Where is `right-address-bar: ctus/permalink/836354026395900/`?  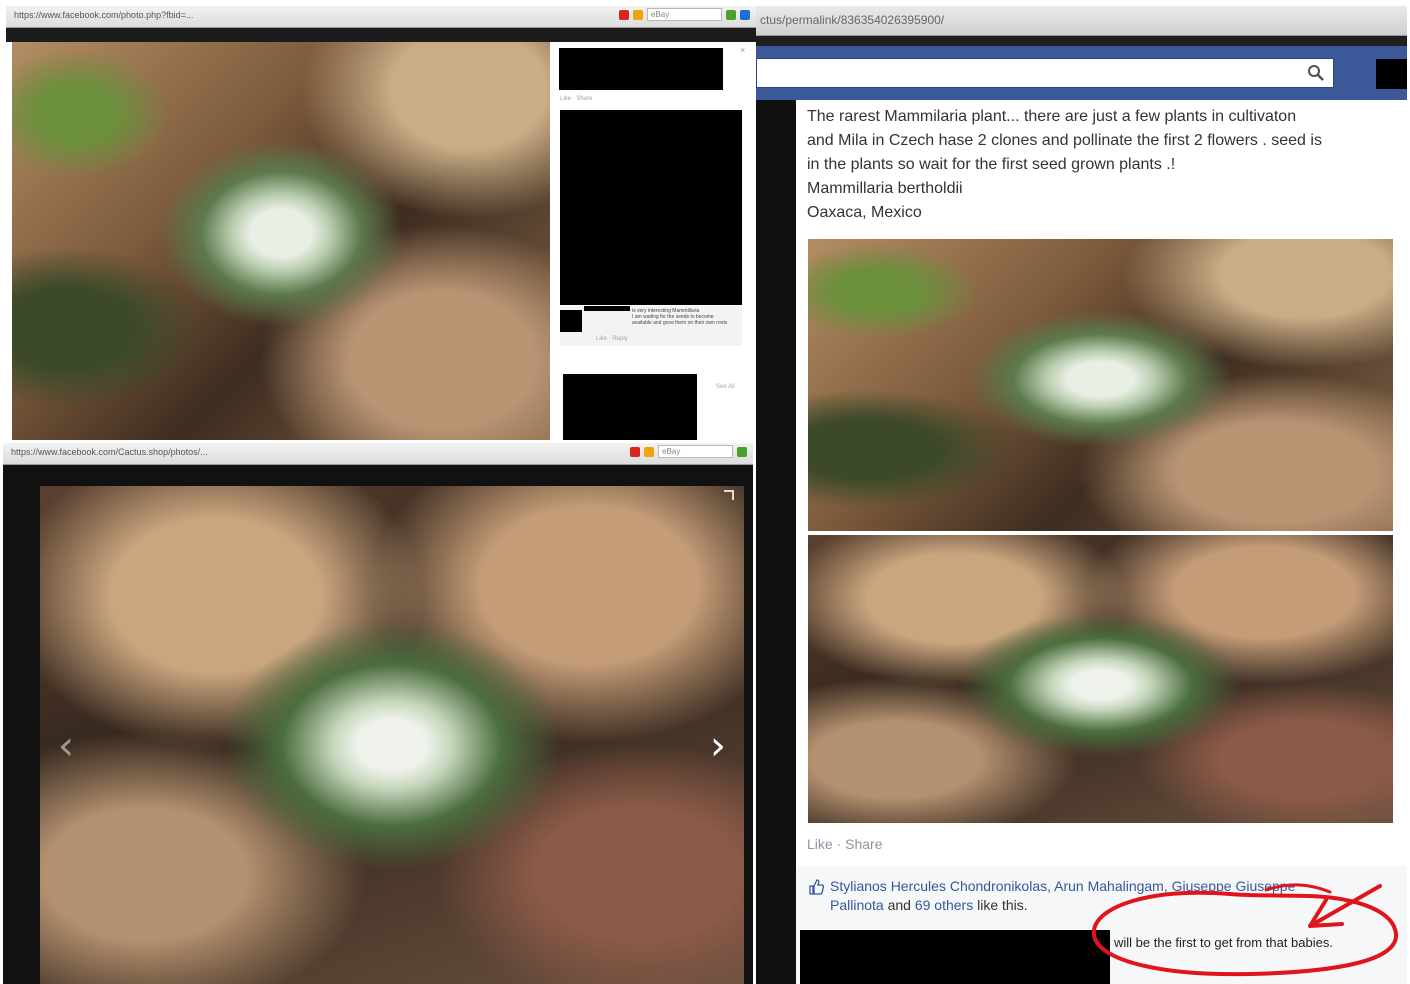
right-address-bar: ctus/permalink/836354026395900/ is located at coordinates (1081, 21).